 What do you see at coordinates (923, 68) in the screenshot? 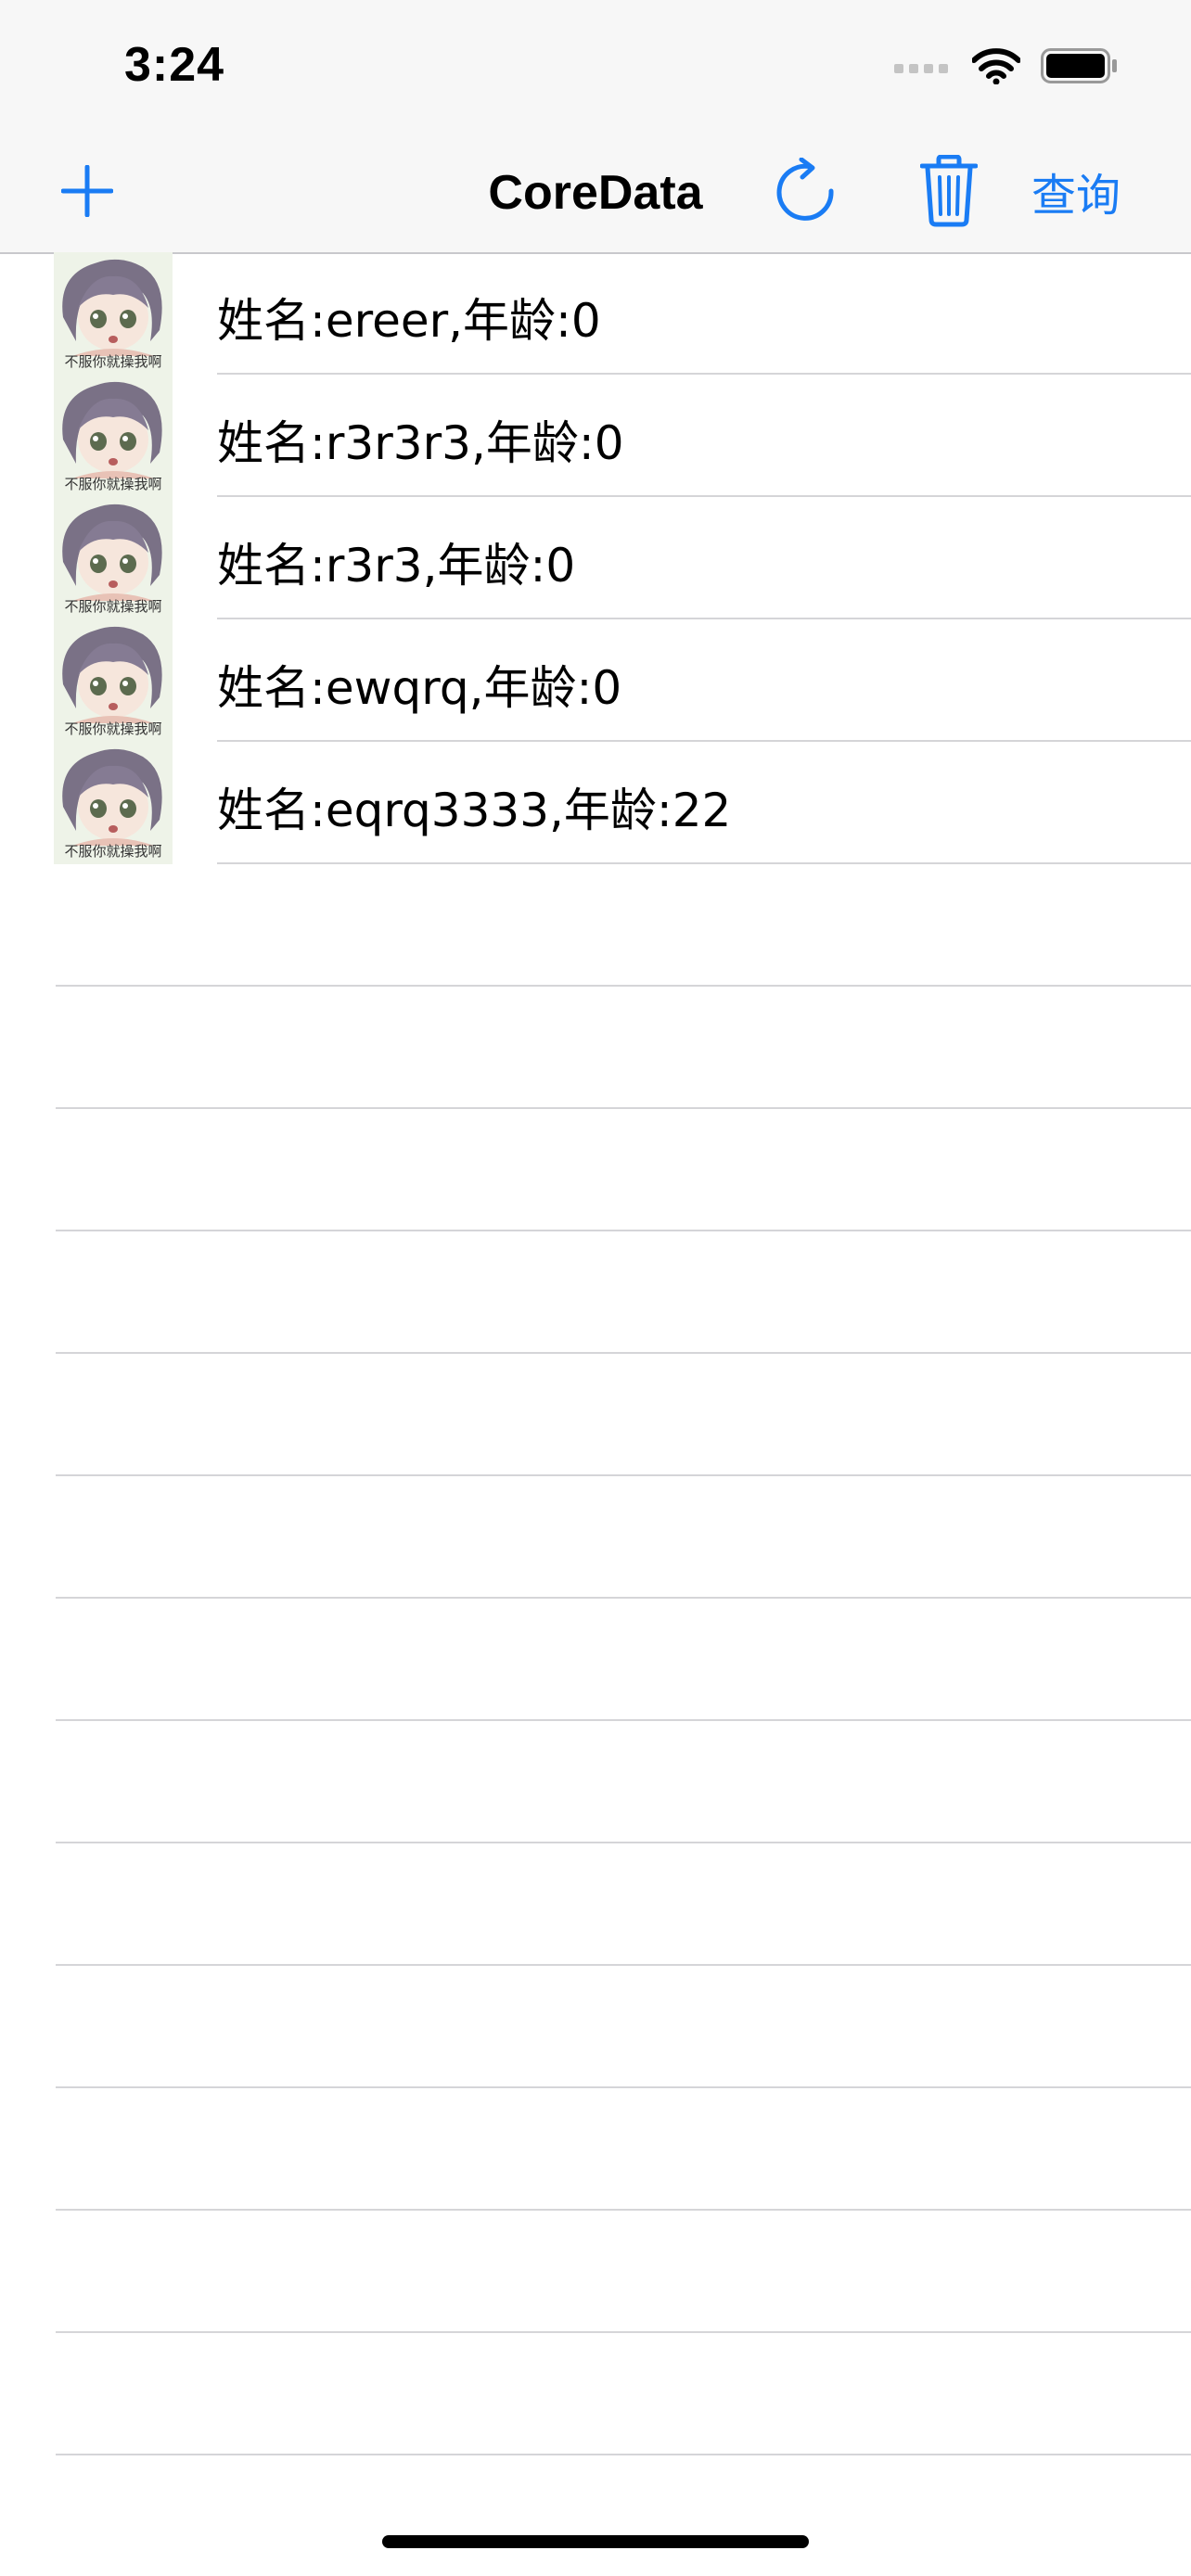
I see `signal-icon` at bounding box center [923, 68].